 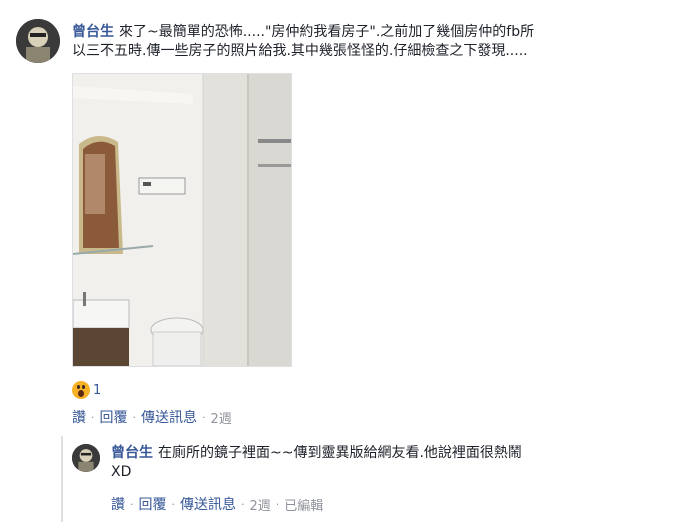 I want to click on reply-text-line1: 在廁所的鏡子裡面~~傳到靈異版給網友看.他說裡面很熱鬧, so click(x=340, y=453).